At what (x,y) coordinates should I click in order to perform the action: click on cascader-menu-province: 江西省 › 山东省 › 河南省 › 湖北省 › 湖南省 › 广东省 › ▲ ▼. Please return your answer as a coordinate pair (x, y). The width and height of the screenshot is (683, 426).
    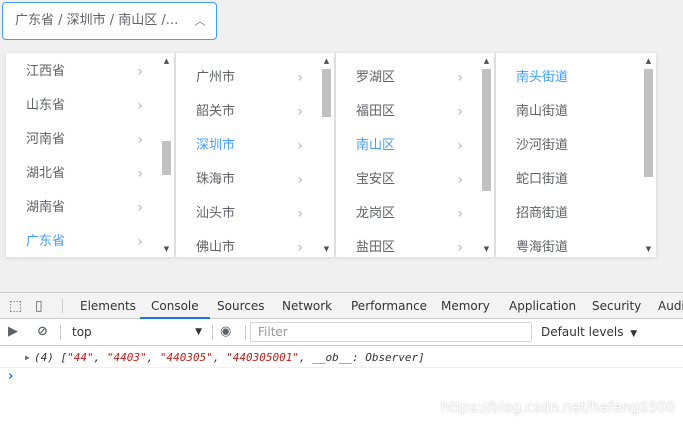
    Looking at the image, I should click on (90, 155).